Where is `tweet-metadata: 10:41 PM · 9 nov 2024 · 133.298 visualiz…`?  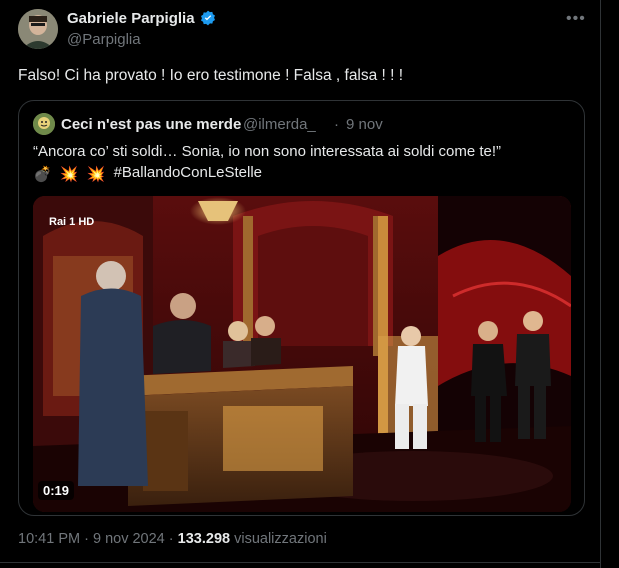 tweet-metadata: 10:41 PM · 9 nov 2024 · 133.298 visualiz… is located at coordinates (172, 539).